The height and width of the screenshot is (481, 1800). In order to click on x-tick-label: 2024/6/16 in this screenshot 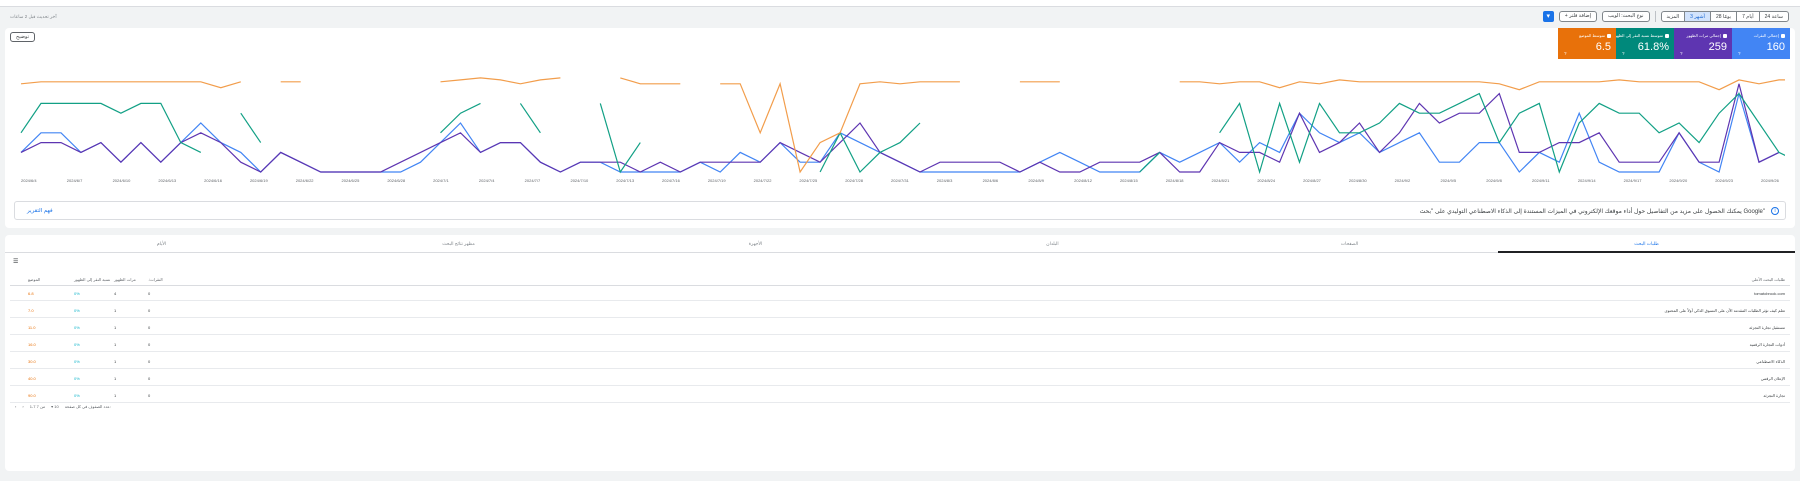, I will do `click(213, 180)`.